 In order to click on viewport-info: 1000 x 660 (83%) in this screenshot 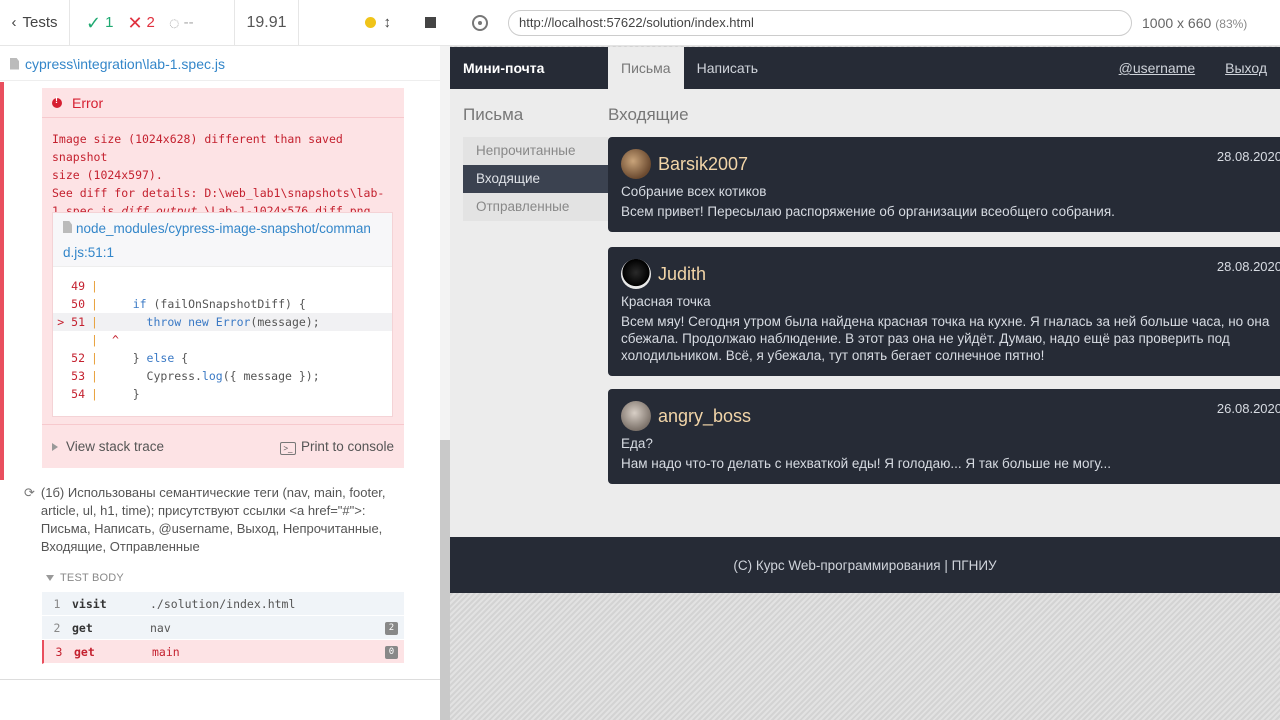, I will do `click(1194, 23)`.